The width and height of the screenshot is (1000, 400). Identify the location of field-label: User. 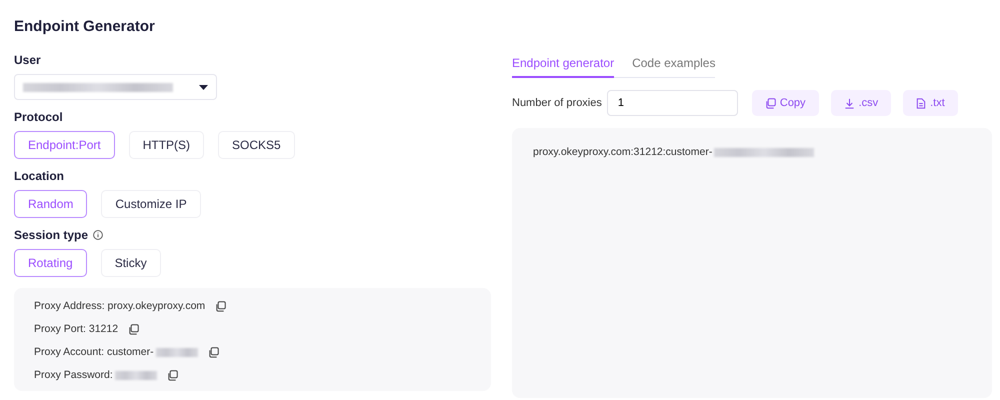
(27, 60).